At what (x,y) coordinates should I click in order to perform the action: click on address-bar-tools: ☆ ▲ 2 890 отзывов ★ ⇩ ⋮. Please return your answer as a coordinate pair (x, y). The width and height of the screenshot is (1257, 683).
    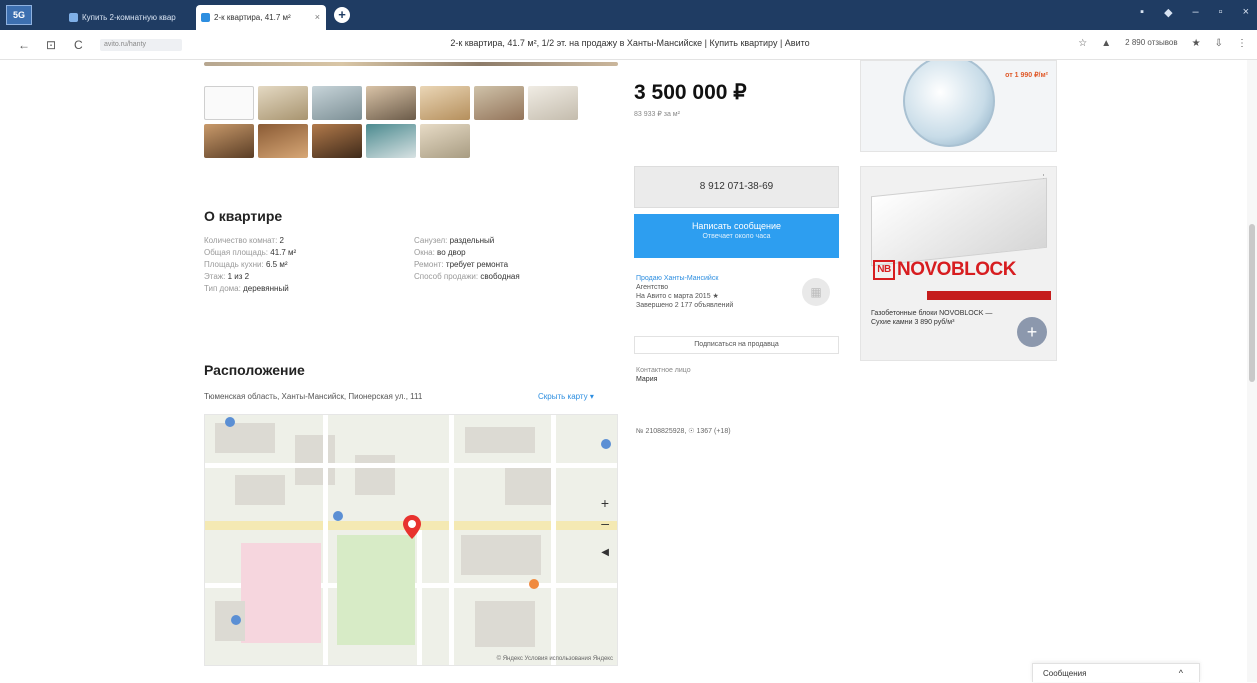
    Looking at the image, I should click on (1162, 43).